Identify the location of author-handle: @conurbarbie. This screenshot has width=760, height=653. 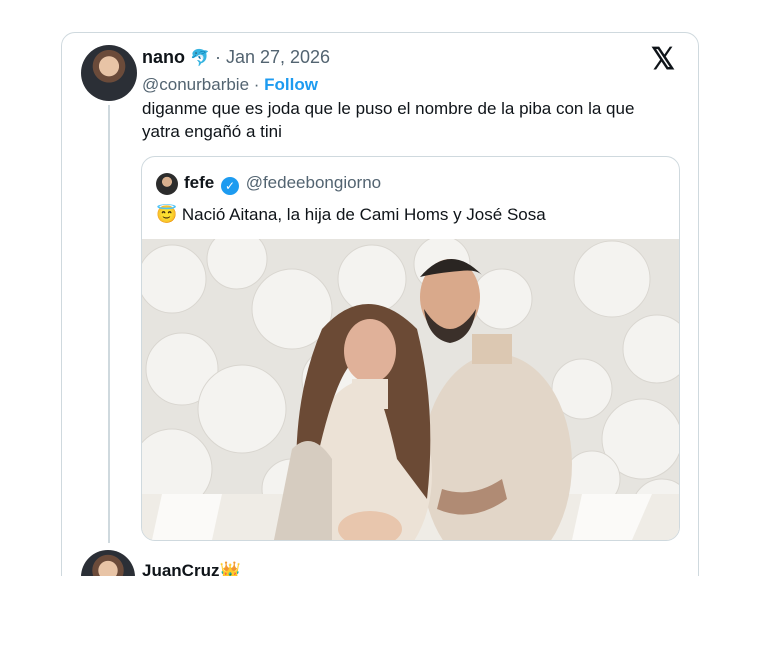
(195, 84).